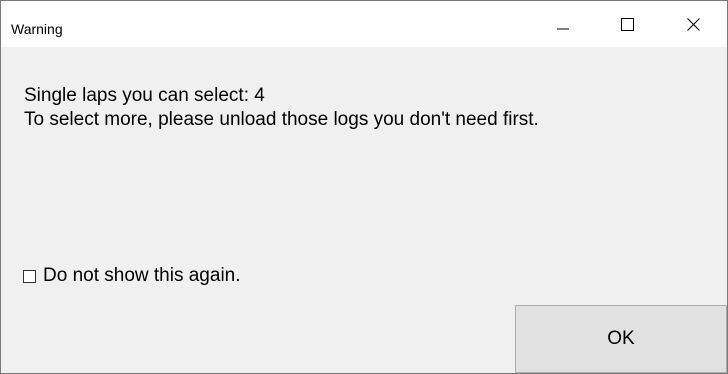 This screenshot has width=728, height=374. What do you see at coordinates (563, 29) in the screenshot?
I see `minimize-icon` at bounding box center [563, 29].